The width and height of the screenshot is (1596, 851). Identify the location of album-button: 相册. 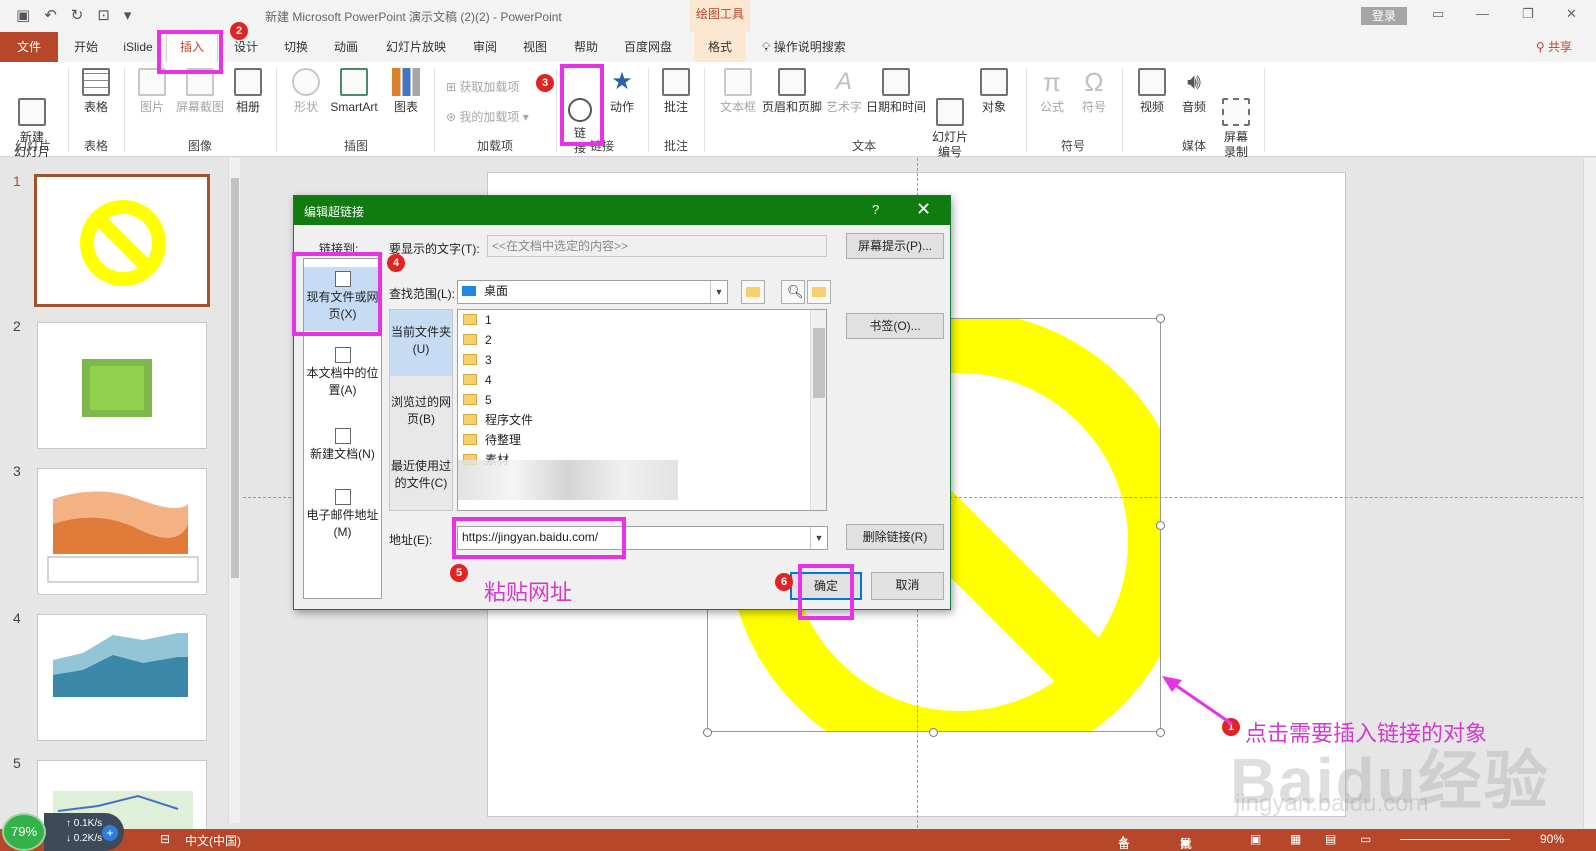
(248, 91).